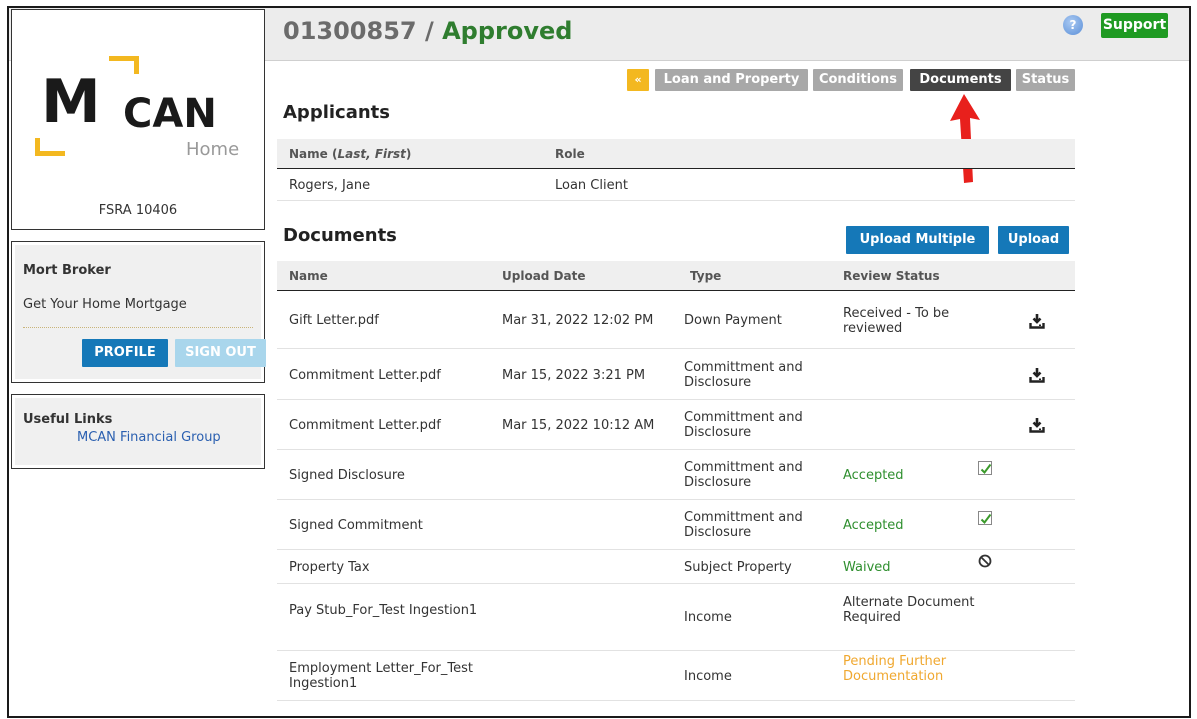  Describe the element at coordinates (858, 80) in the screenshot. I see `tab-conditions: Conditions` at that location.